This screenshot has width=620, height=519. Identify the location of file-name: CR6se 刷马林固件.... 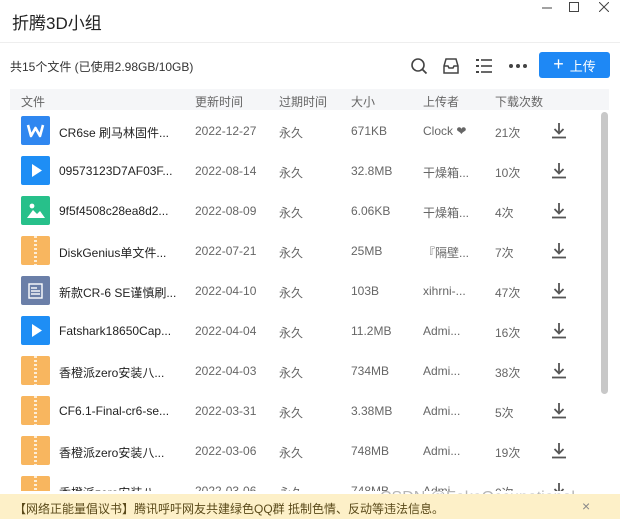
(114, 132).